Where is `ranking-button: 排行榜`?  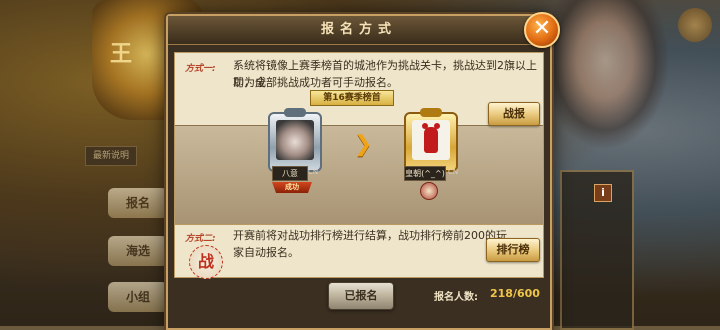 ranking-button: 排行榜 is located at coordinates (513, 250).